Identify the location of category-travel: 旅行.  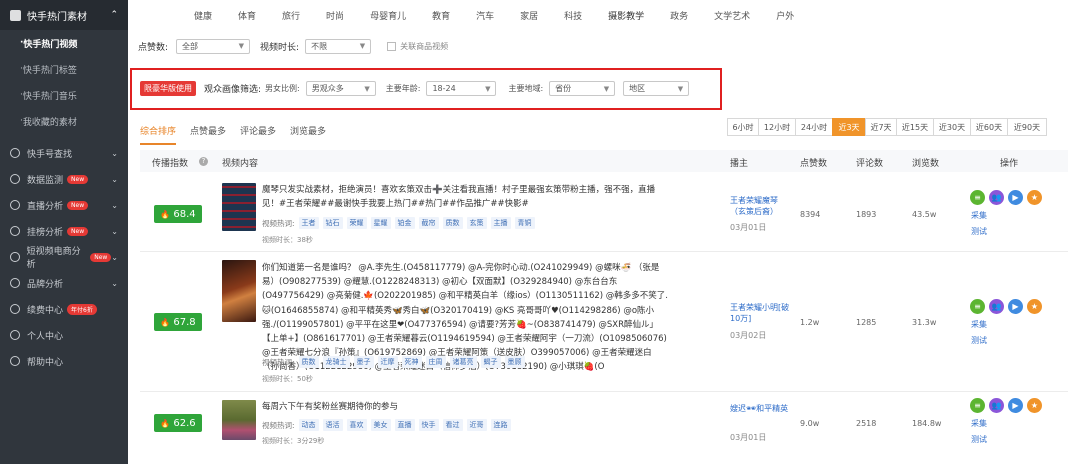
(291, 15).